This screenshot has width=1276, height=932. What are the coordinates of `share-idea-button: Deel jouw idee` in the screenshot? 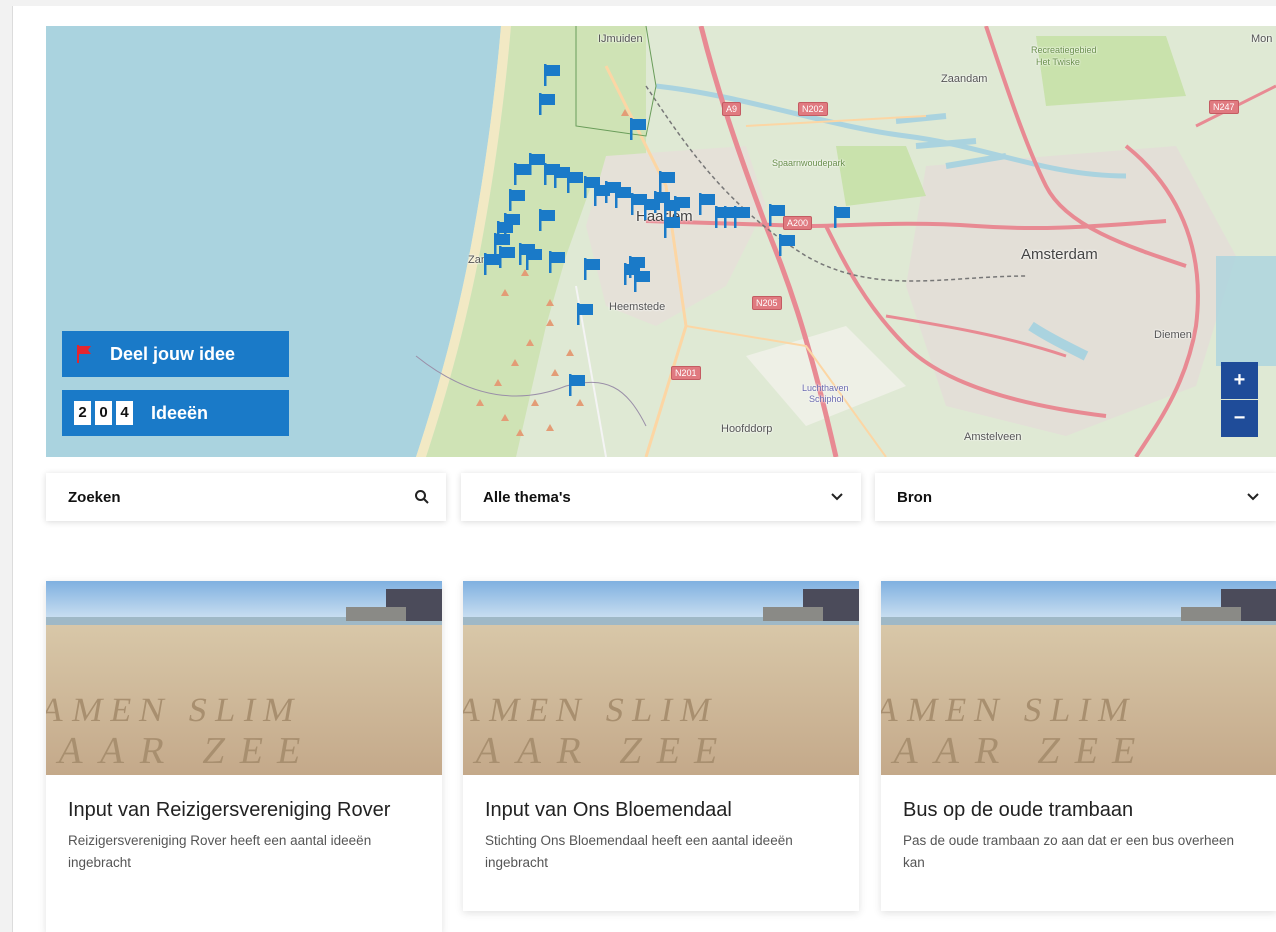 It's located at (175, 354).